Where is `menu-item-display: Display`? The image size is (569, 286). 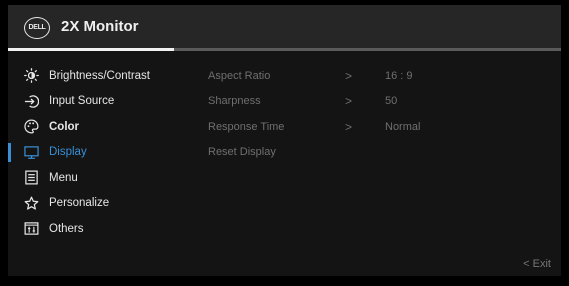
menu-item-display: Display is located at coordinates (103, 153).